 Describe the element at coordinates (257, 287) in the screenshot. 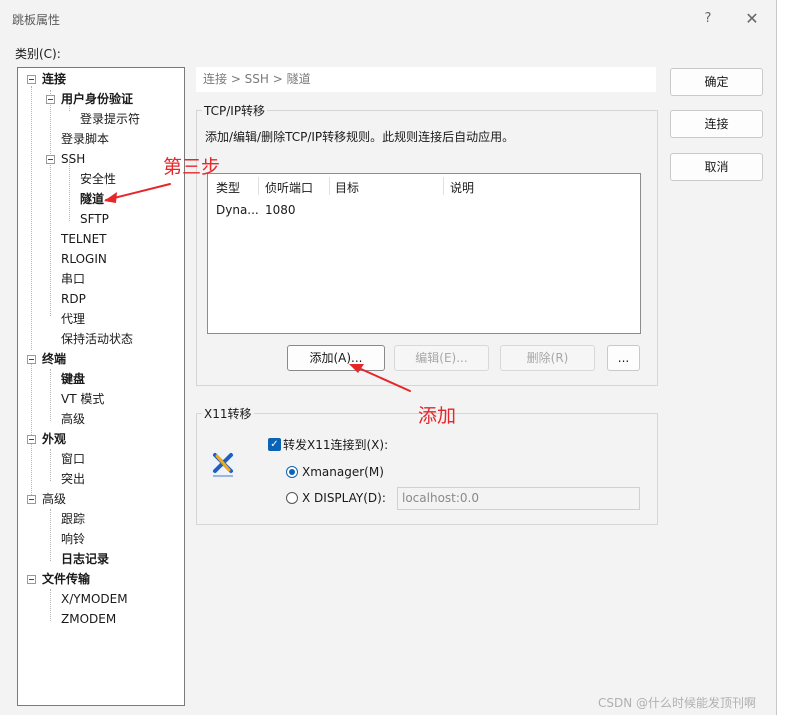

I see `annotation-arrows` at that location.